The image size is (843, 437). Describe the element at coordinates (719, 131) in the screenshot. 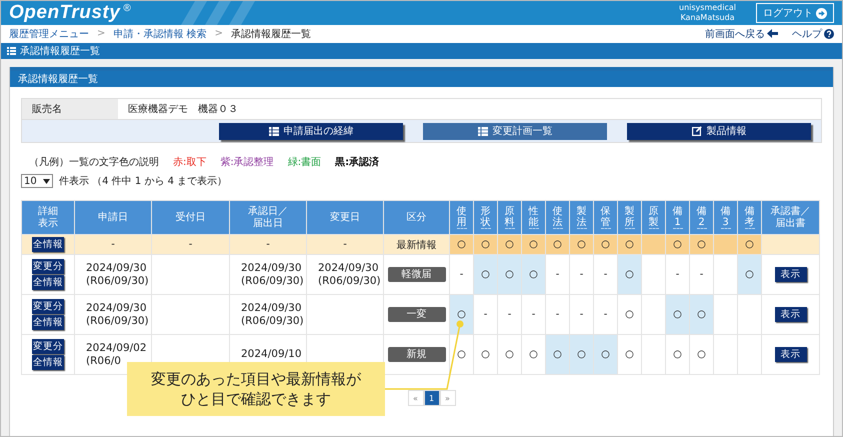

I see `toolbar-button: 製品情報` at that location.